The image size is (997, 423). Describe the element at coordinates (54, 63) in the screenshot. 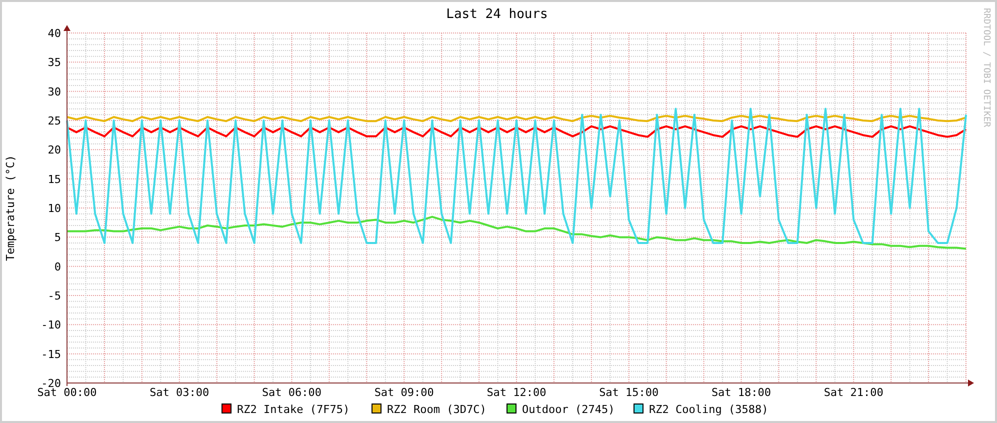

I see `y-tick-label: 35` at that location.